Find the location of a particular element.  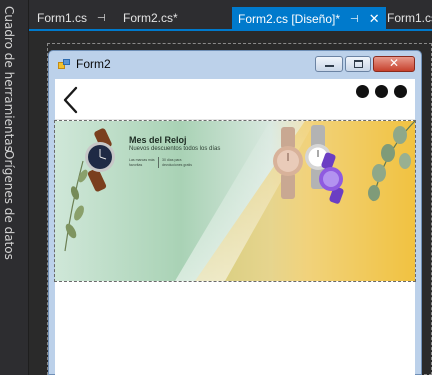

tab-form2-design: Form2.cs [Diseño]* ⊣ ✕ is located at coordinates (309, 19).